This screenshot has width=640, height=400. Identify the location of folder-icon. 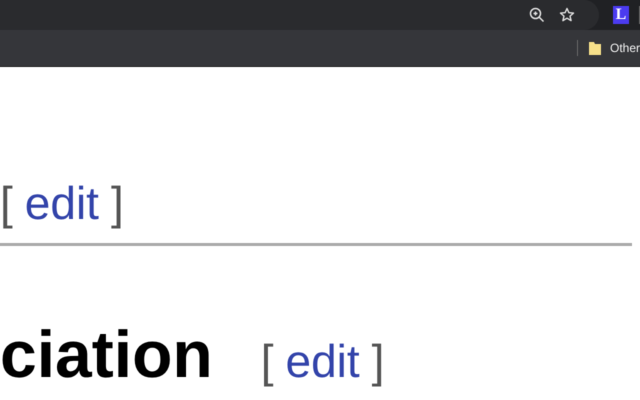
(595, 48).